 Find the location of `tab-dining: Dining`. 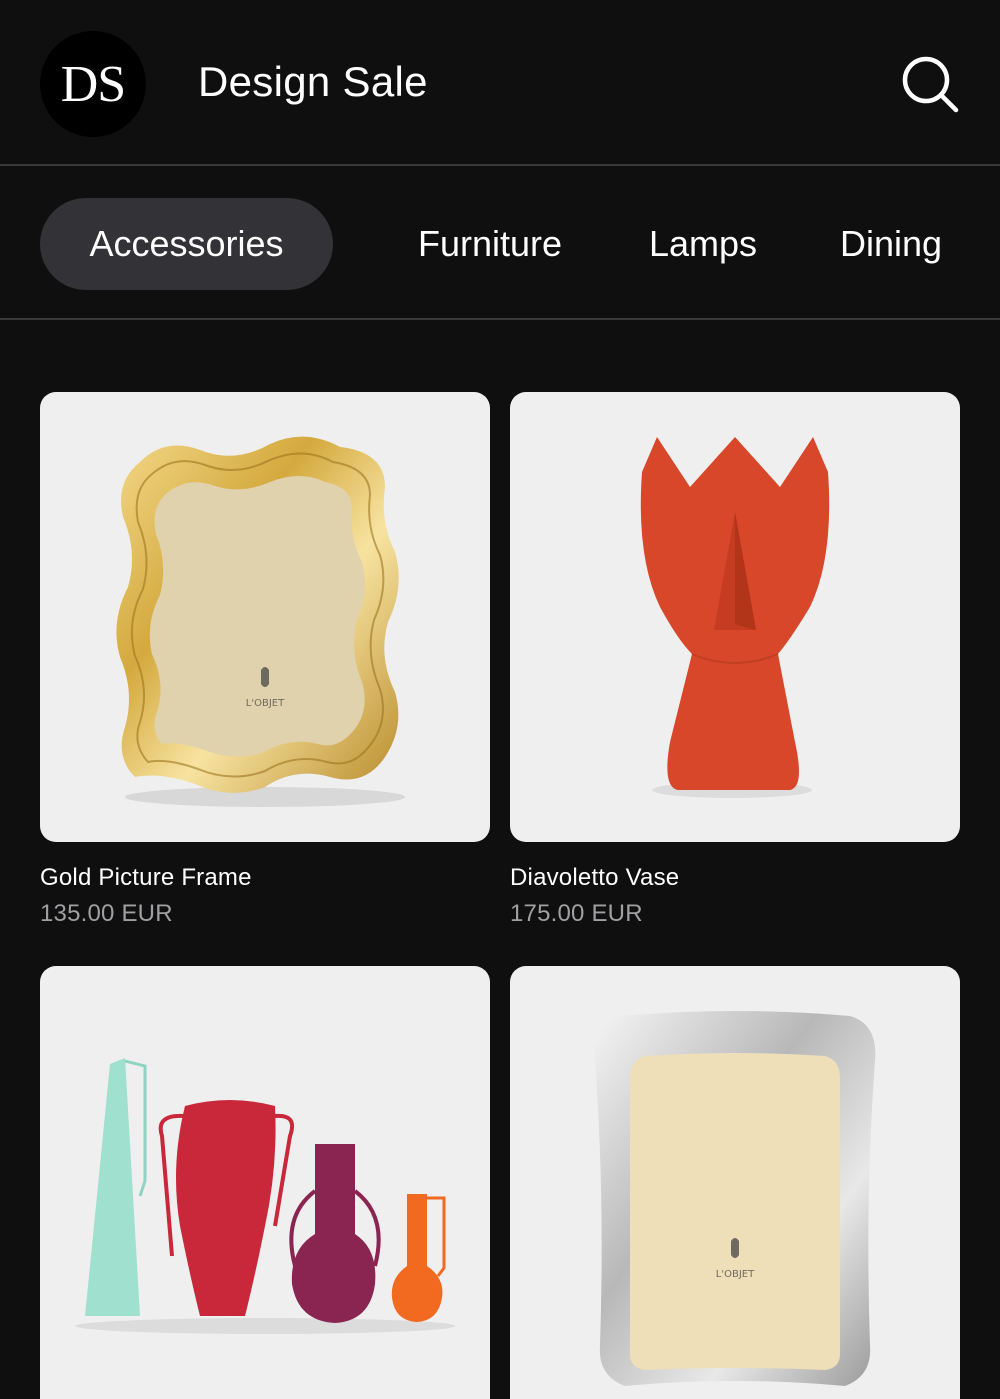

tab-dining: Dining is located at coordinates (891, 244).